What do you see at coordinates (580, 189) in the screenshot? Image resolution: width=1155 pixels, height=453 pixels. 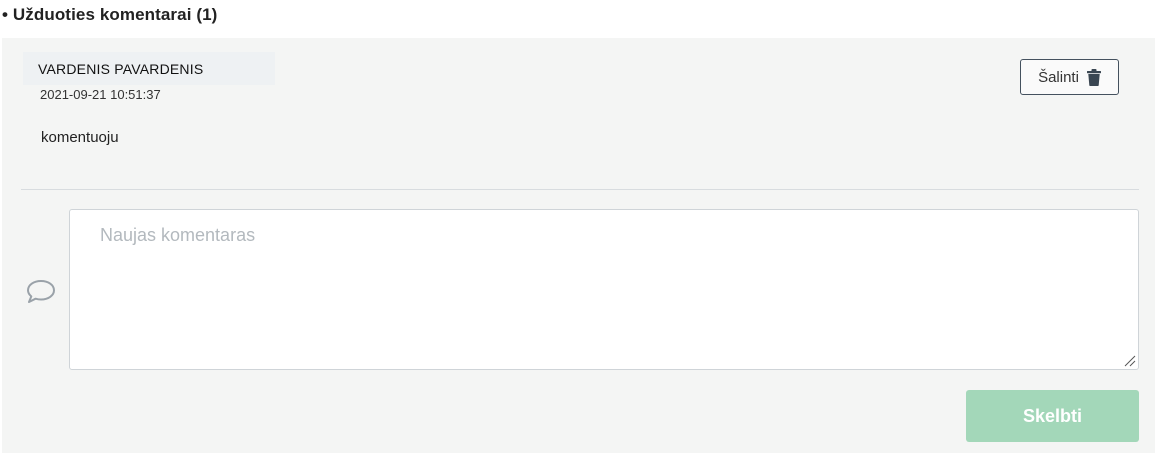 I see `divider` at bounding box center [580, 189].